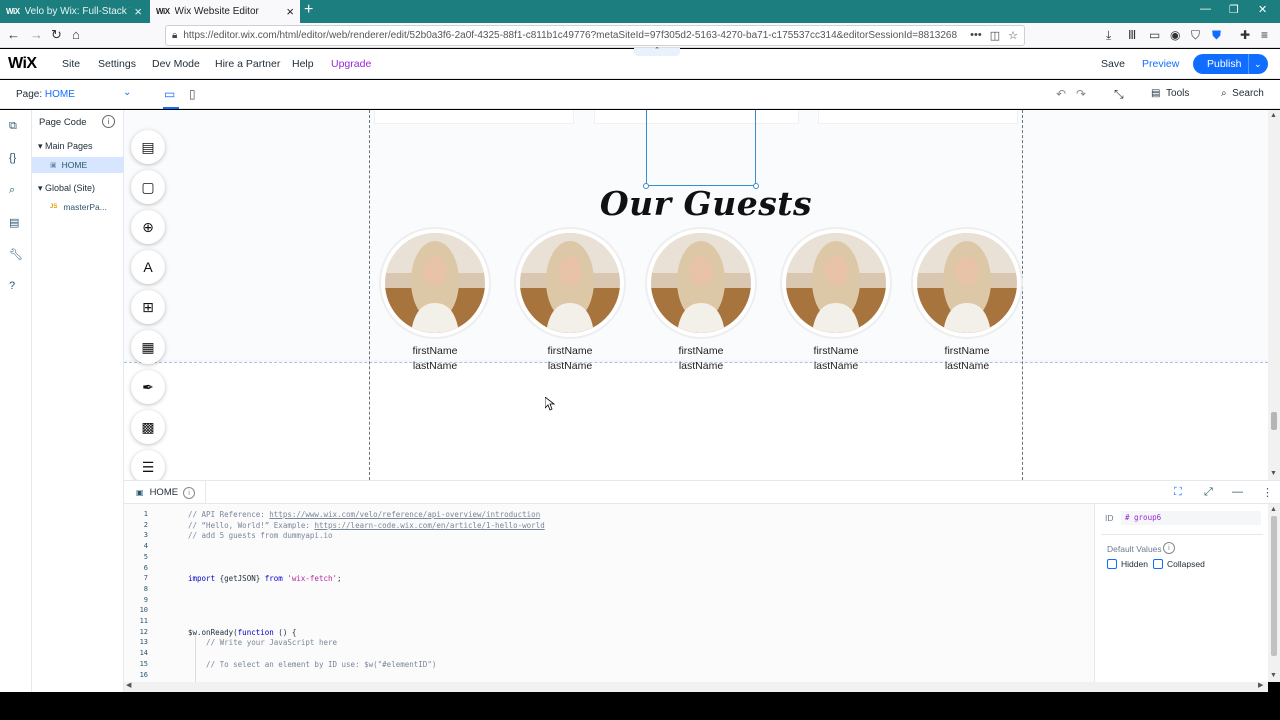 The height and width of the screenshot is (720, 1280). I want to click on mobile-icon: ▯, so click(192, 94).